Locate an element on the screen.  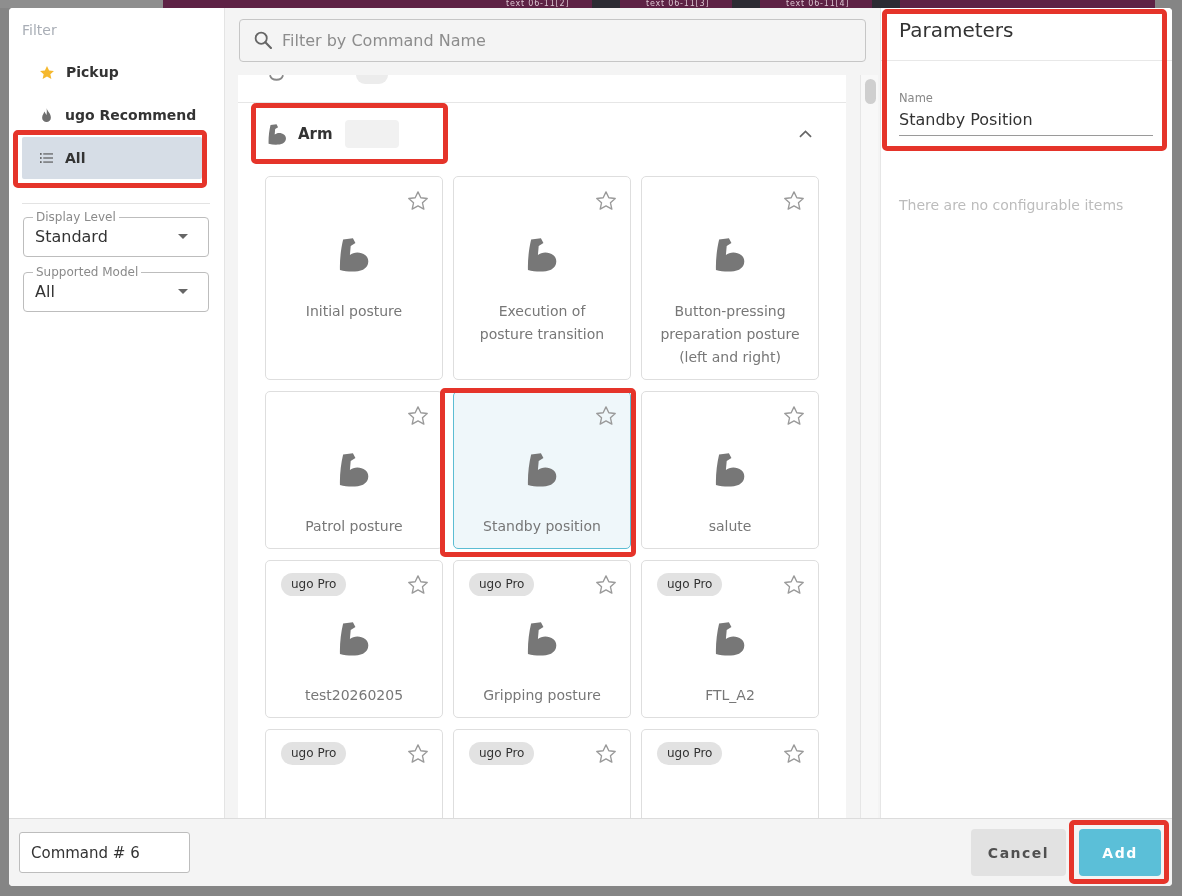
scrollbar-thumb is located at coordinates (870, 91).